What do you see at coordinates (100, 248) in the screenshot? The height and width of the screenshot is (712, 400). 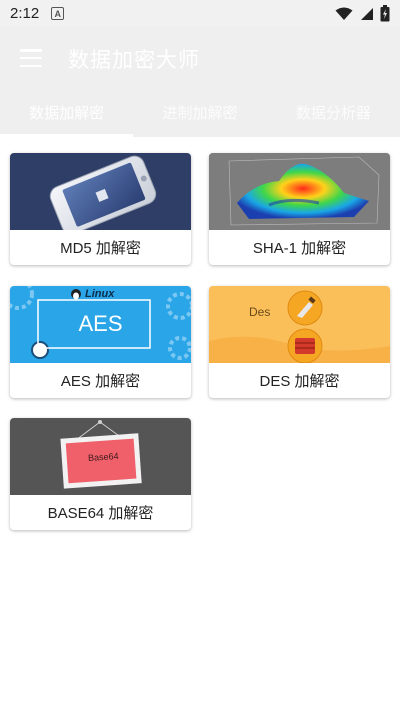 I see `card-label: MD5 加解密` at bounding box center [100, 248].